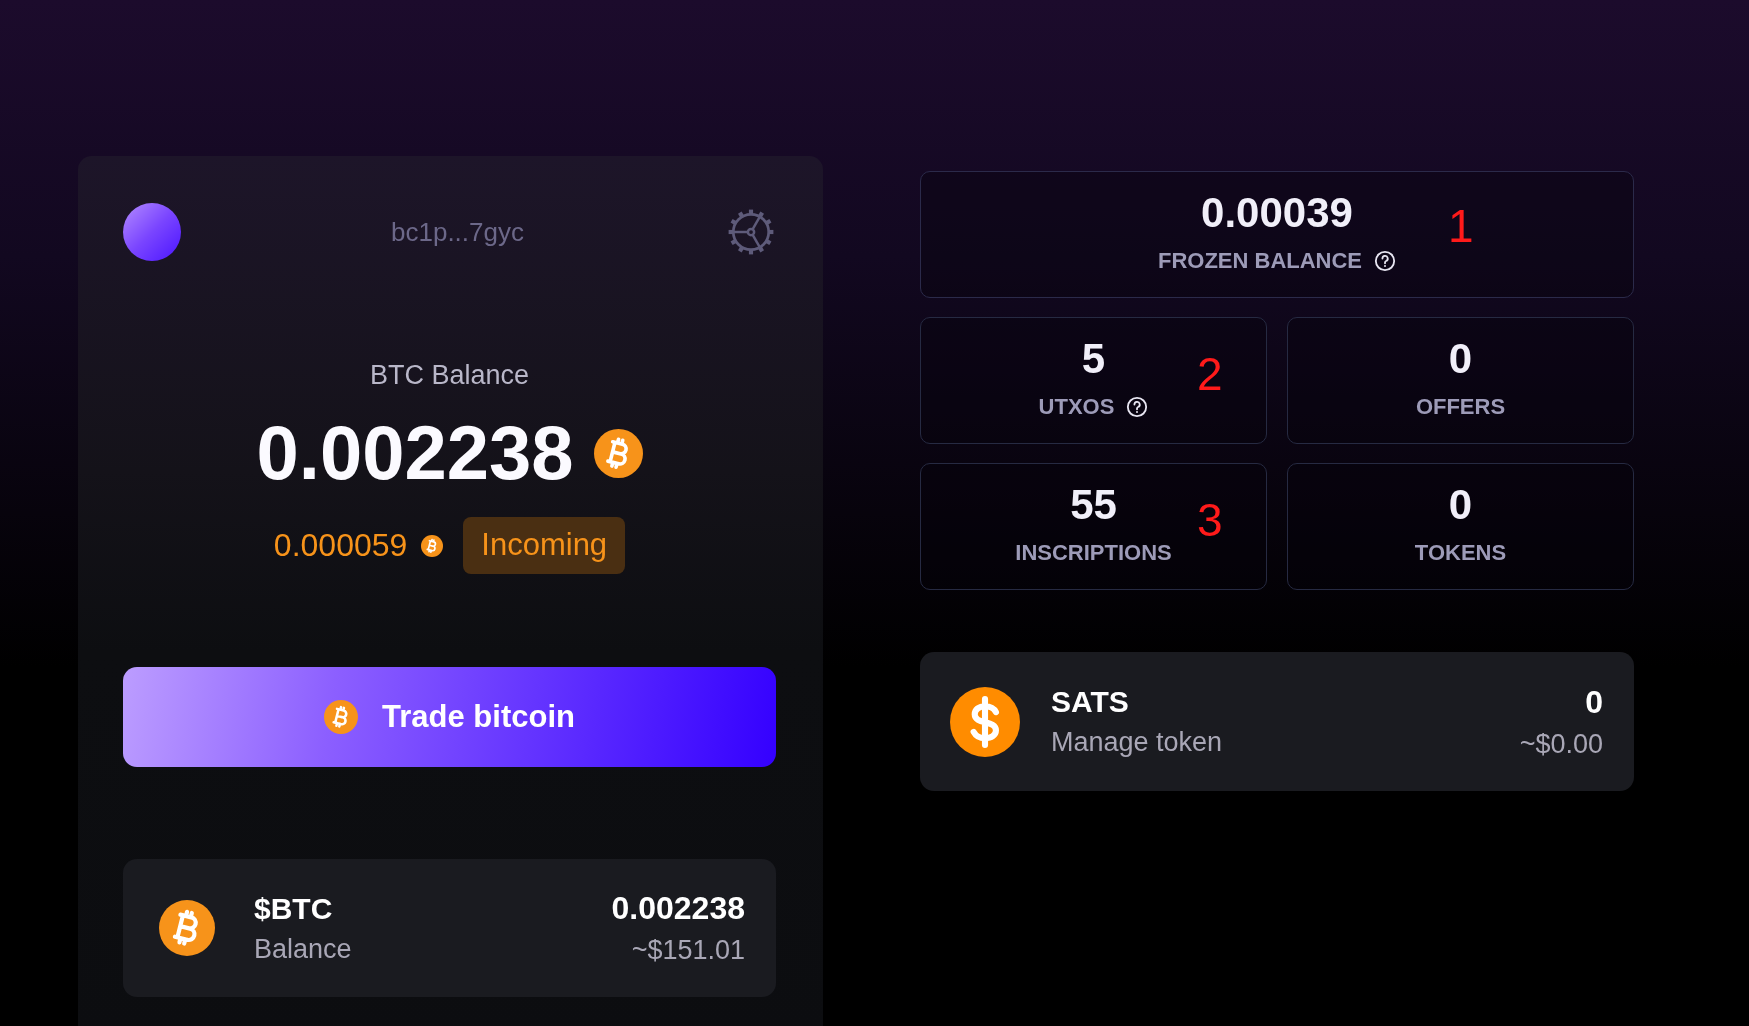 Image resolution: width=1749 pixels, height=1026 pixels. Describe the element at coordinates (340, 545) in the screenshot. I see `pending-amount: 0.000059` at that location.